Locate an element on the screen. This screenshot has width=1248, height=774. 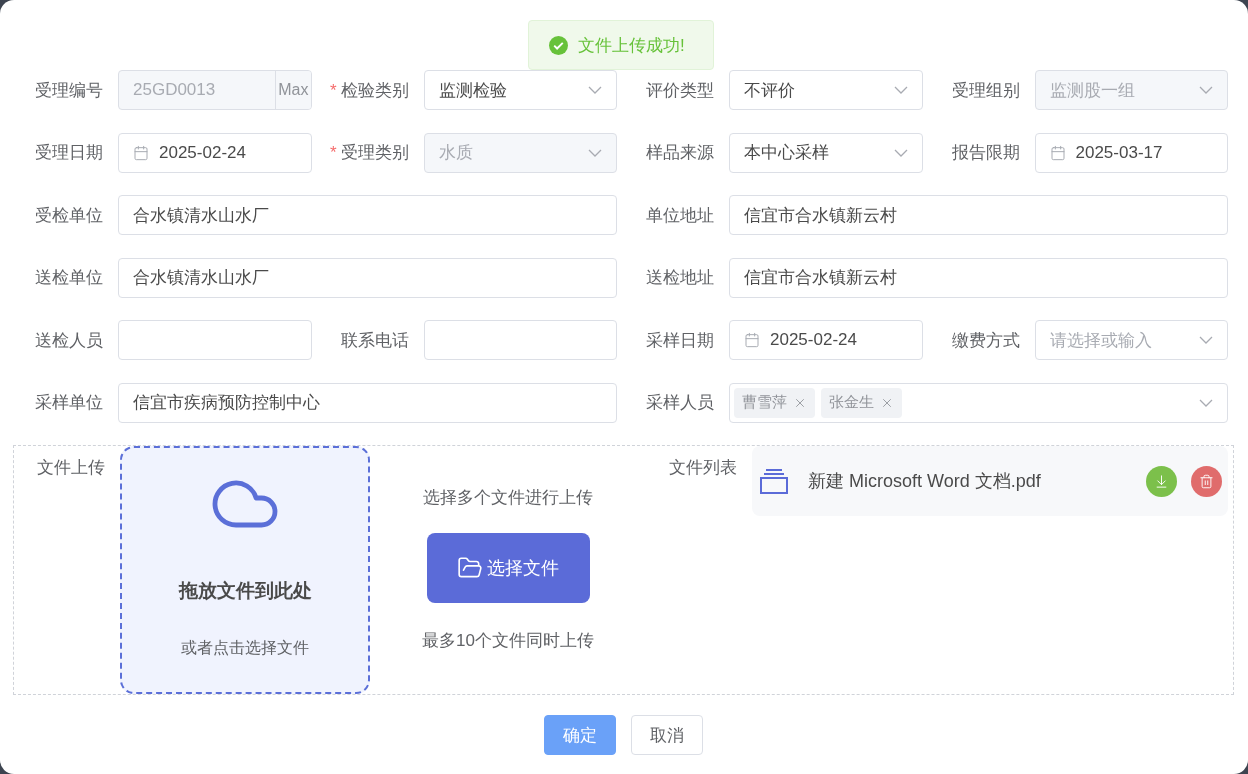
field-label: 送检地址 is located at coordinates (680, 278).